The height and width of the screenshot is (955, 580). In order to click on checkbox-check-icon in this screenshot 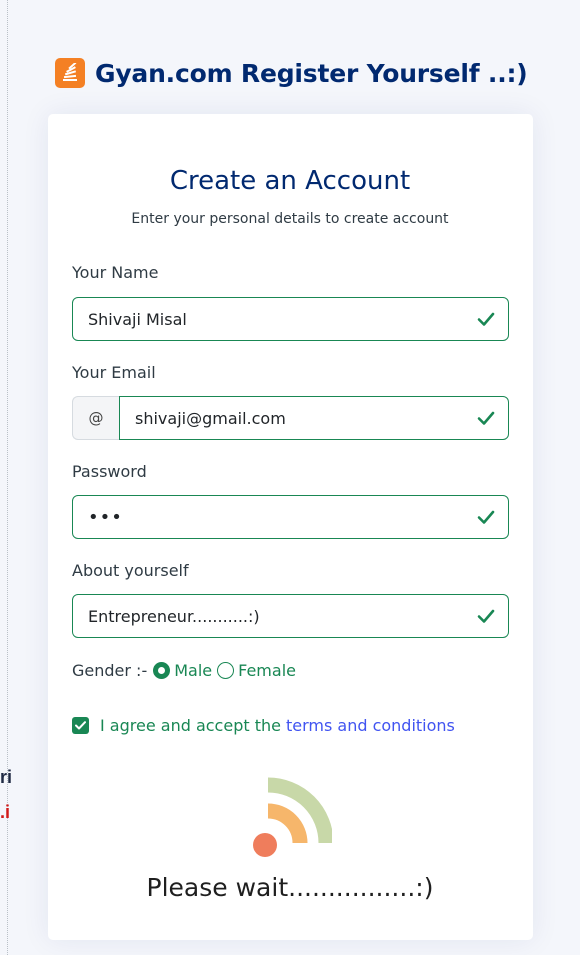, I will do `click(80, 724)`.